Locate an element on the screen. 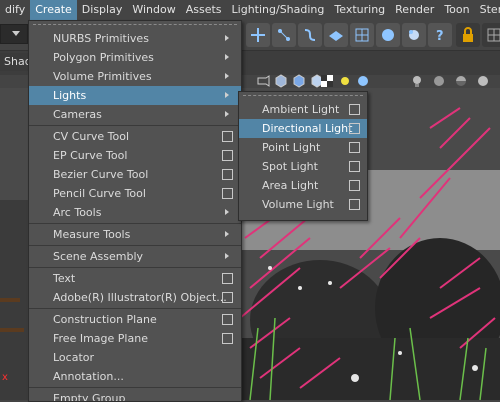 The height and width of the screenshot is (402, 500). menu-item-label: Ambient Light is located at coordinates (301, 109).